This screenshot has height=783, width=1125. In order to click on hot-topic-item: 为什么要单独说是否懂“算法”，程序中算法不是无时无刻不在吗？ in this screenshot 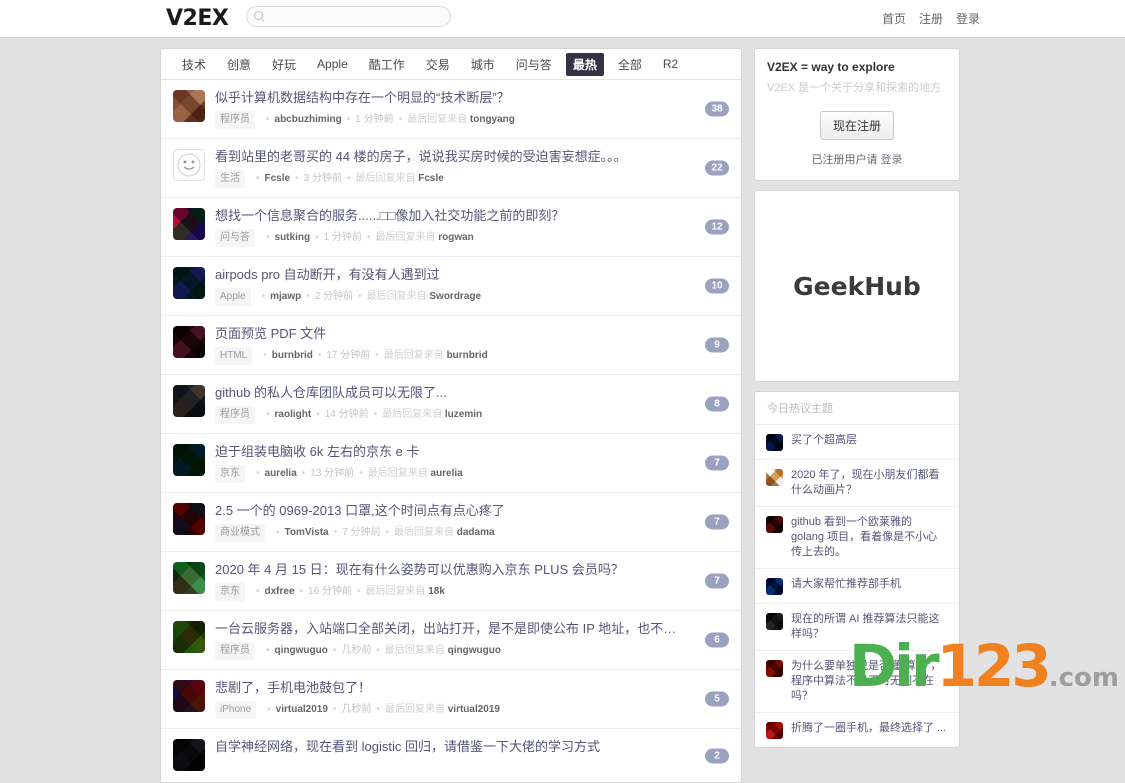, I will do `click(857, 682)`.